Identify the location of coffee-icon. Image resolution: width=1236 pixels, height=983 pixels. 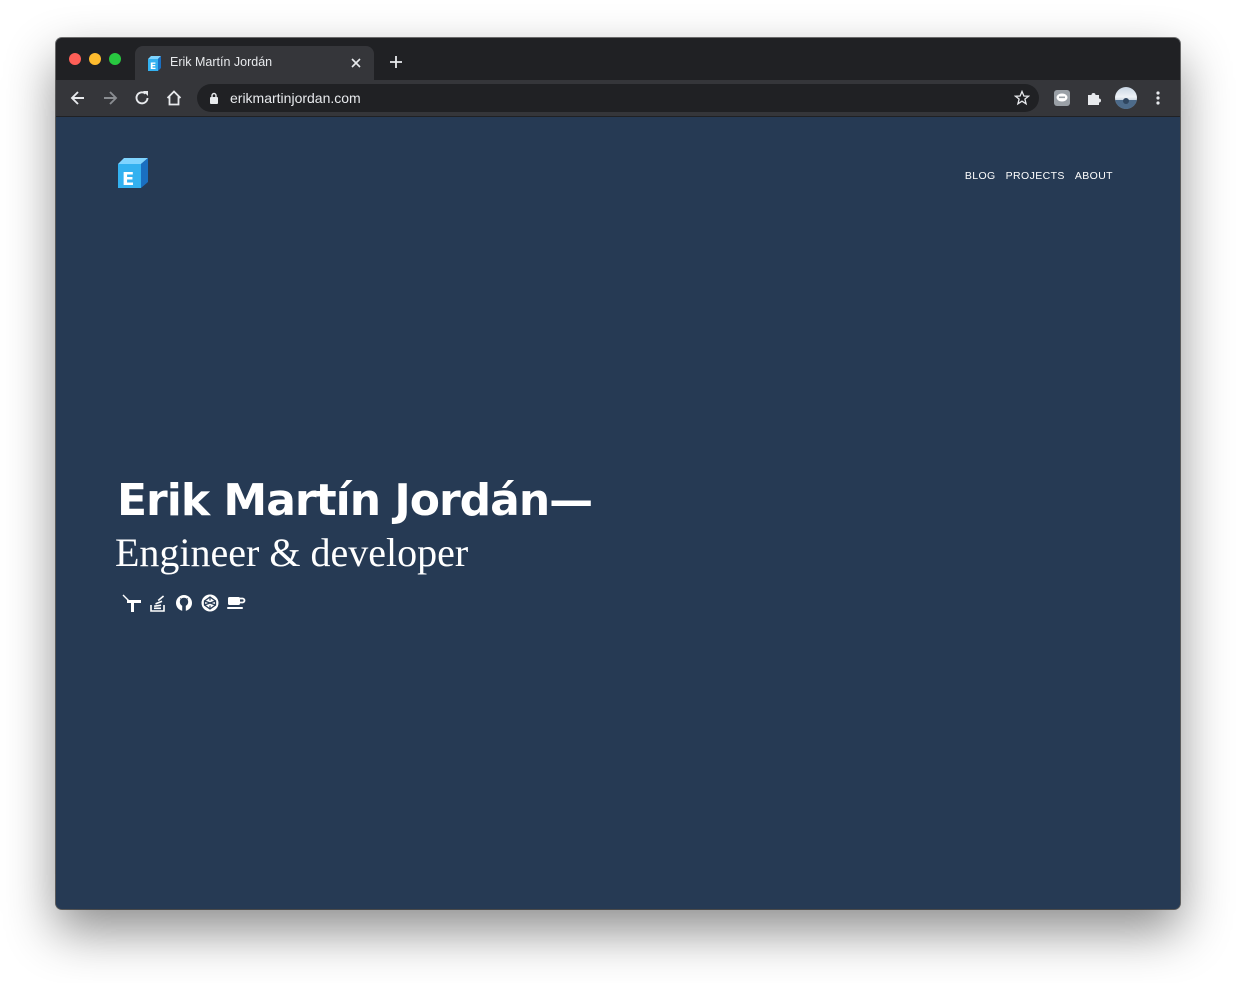
(236, 603).